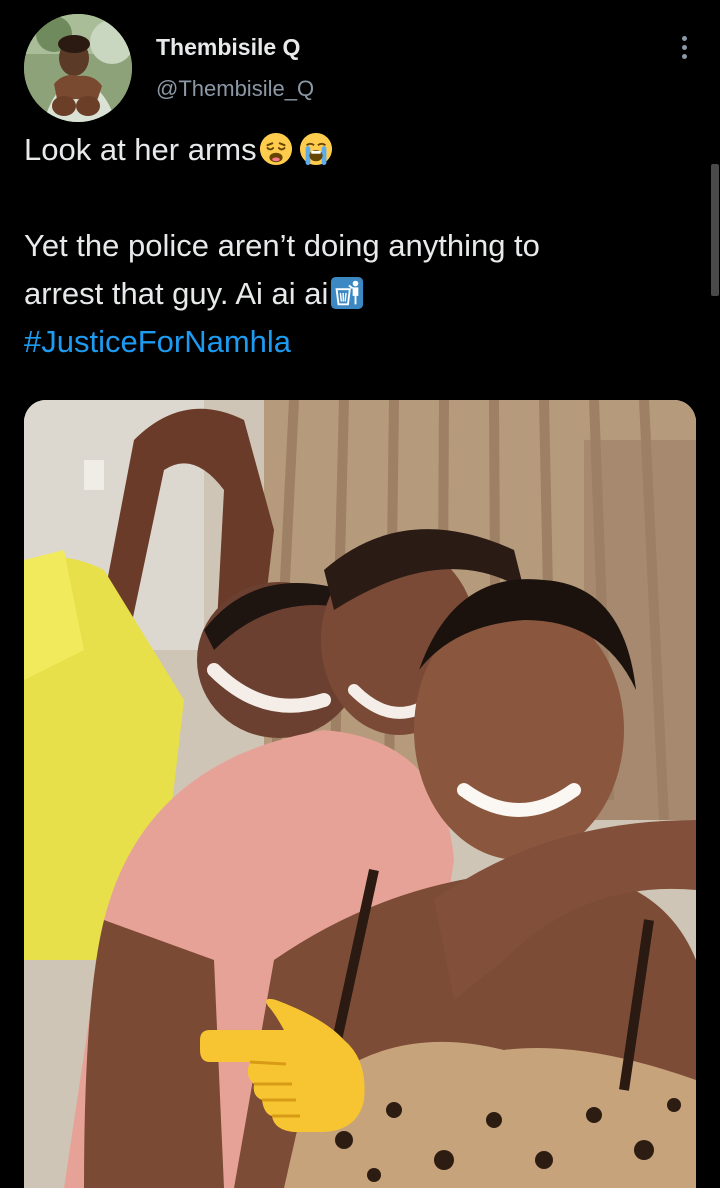 The height and width of the screenshot is (1188, 720). I want to click on wastebasket-icon, so click(347, 293).